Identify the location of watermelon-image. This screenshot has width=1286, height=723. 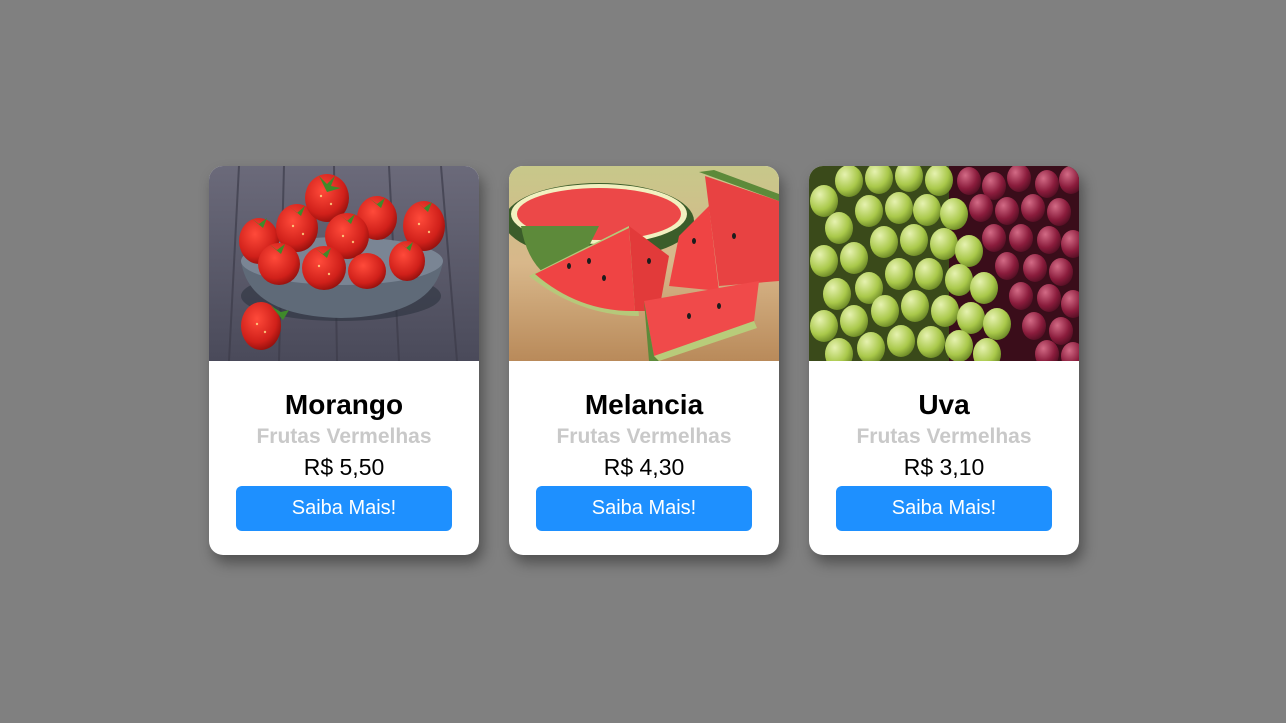
(644, 263).